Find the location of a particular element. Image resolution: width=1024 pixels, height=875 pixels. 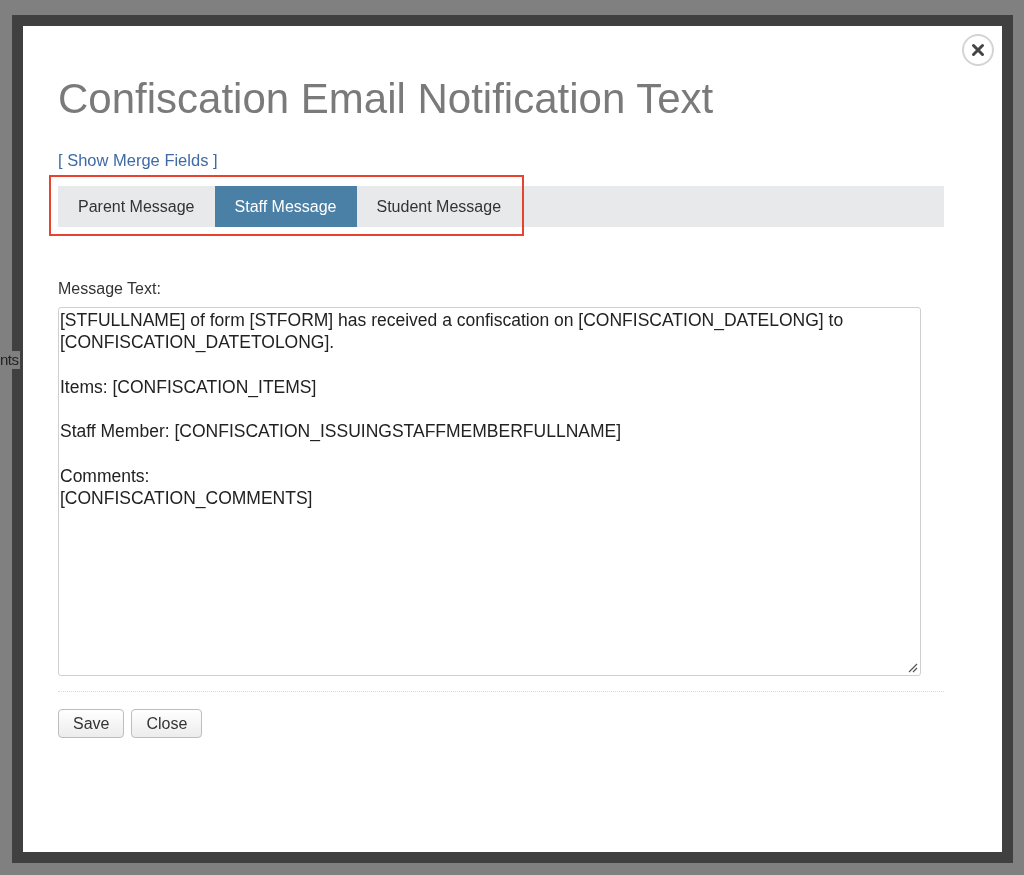

close-icon is located at coordinates (978, 50).